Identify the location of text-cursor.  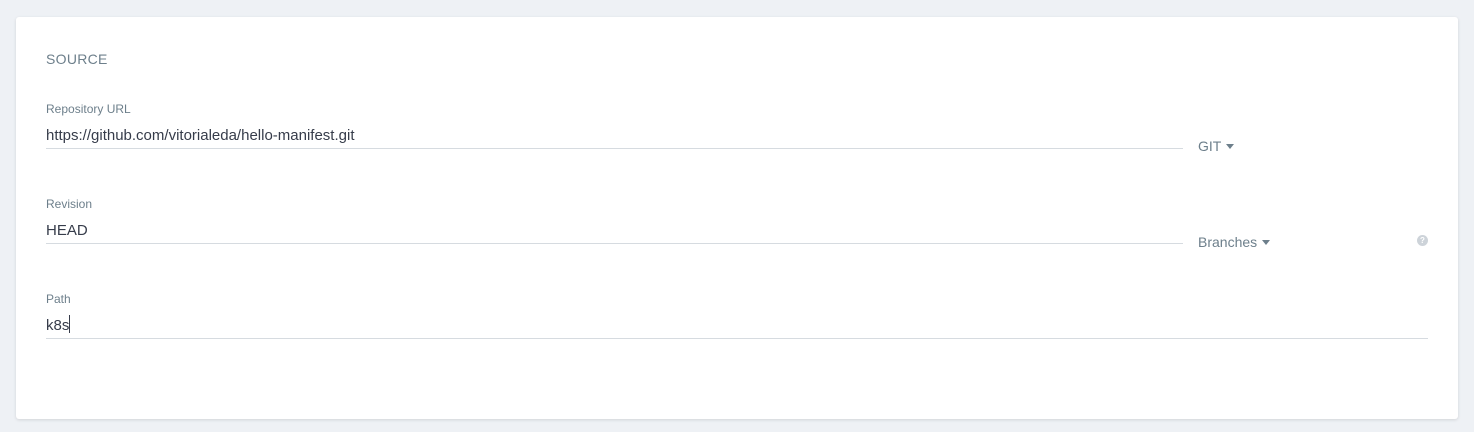
(69, 324).